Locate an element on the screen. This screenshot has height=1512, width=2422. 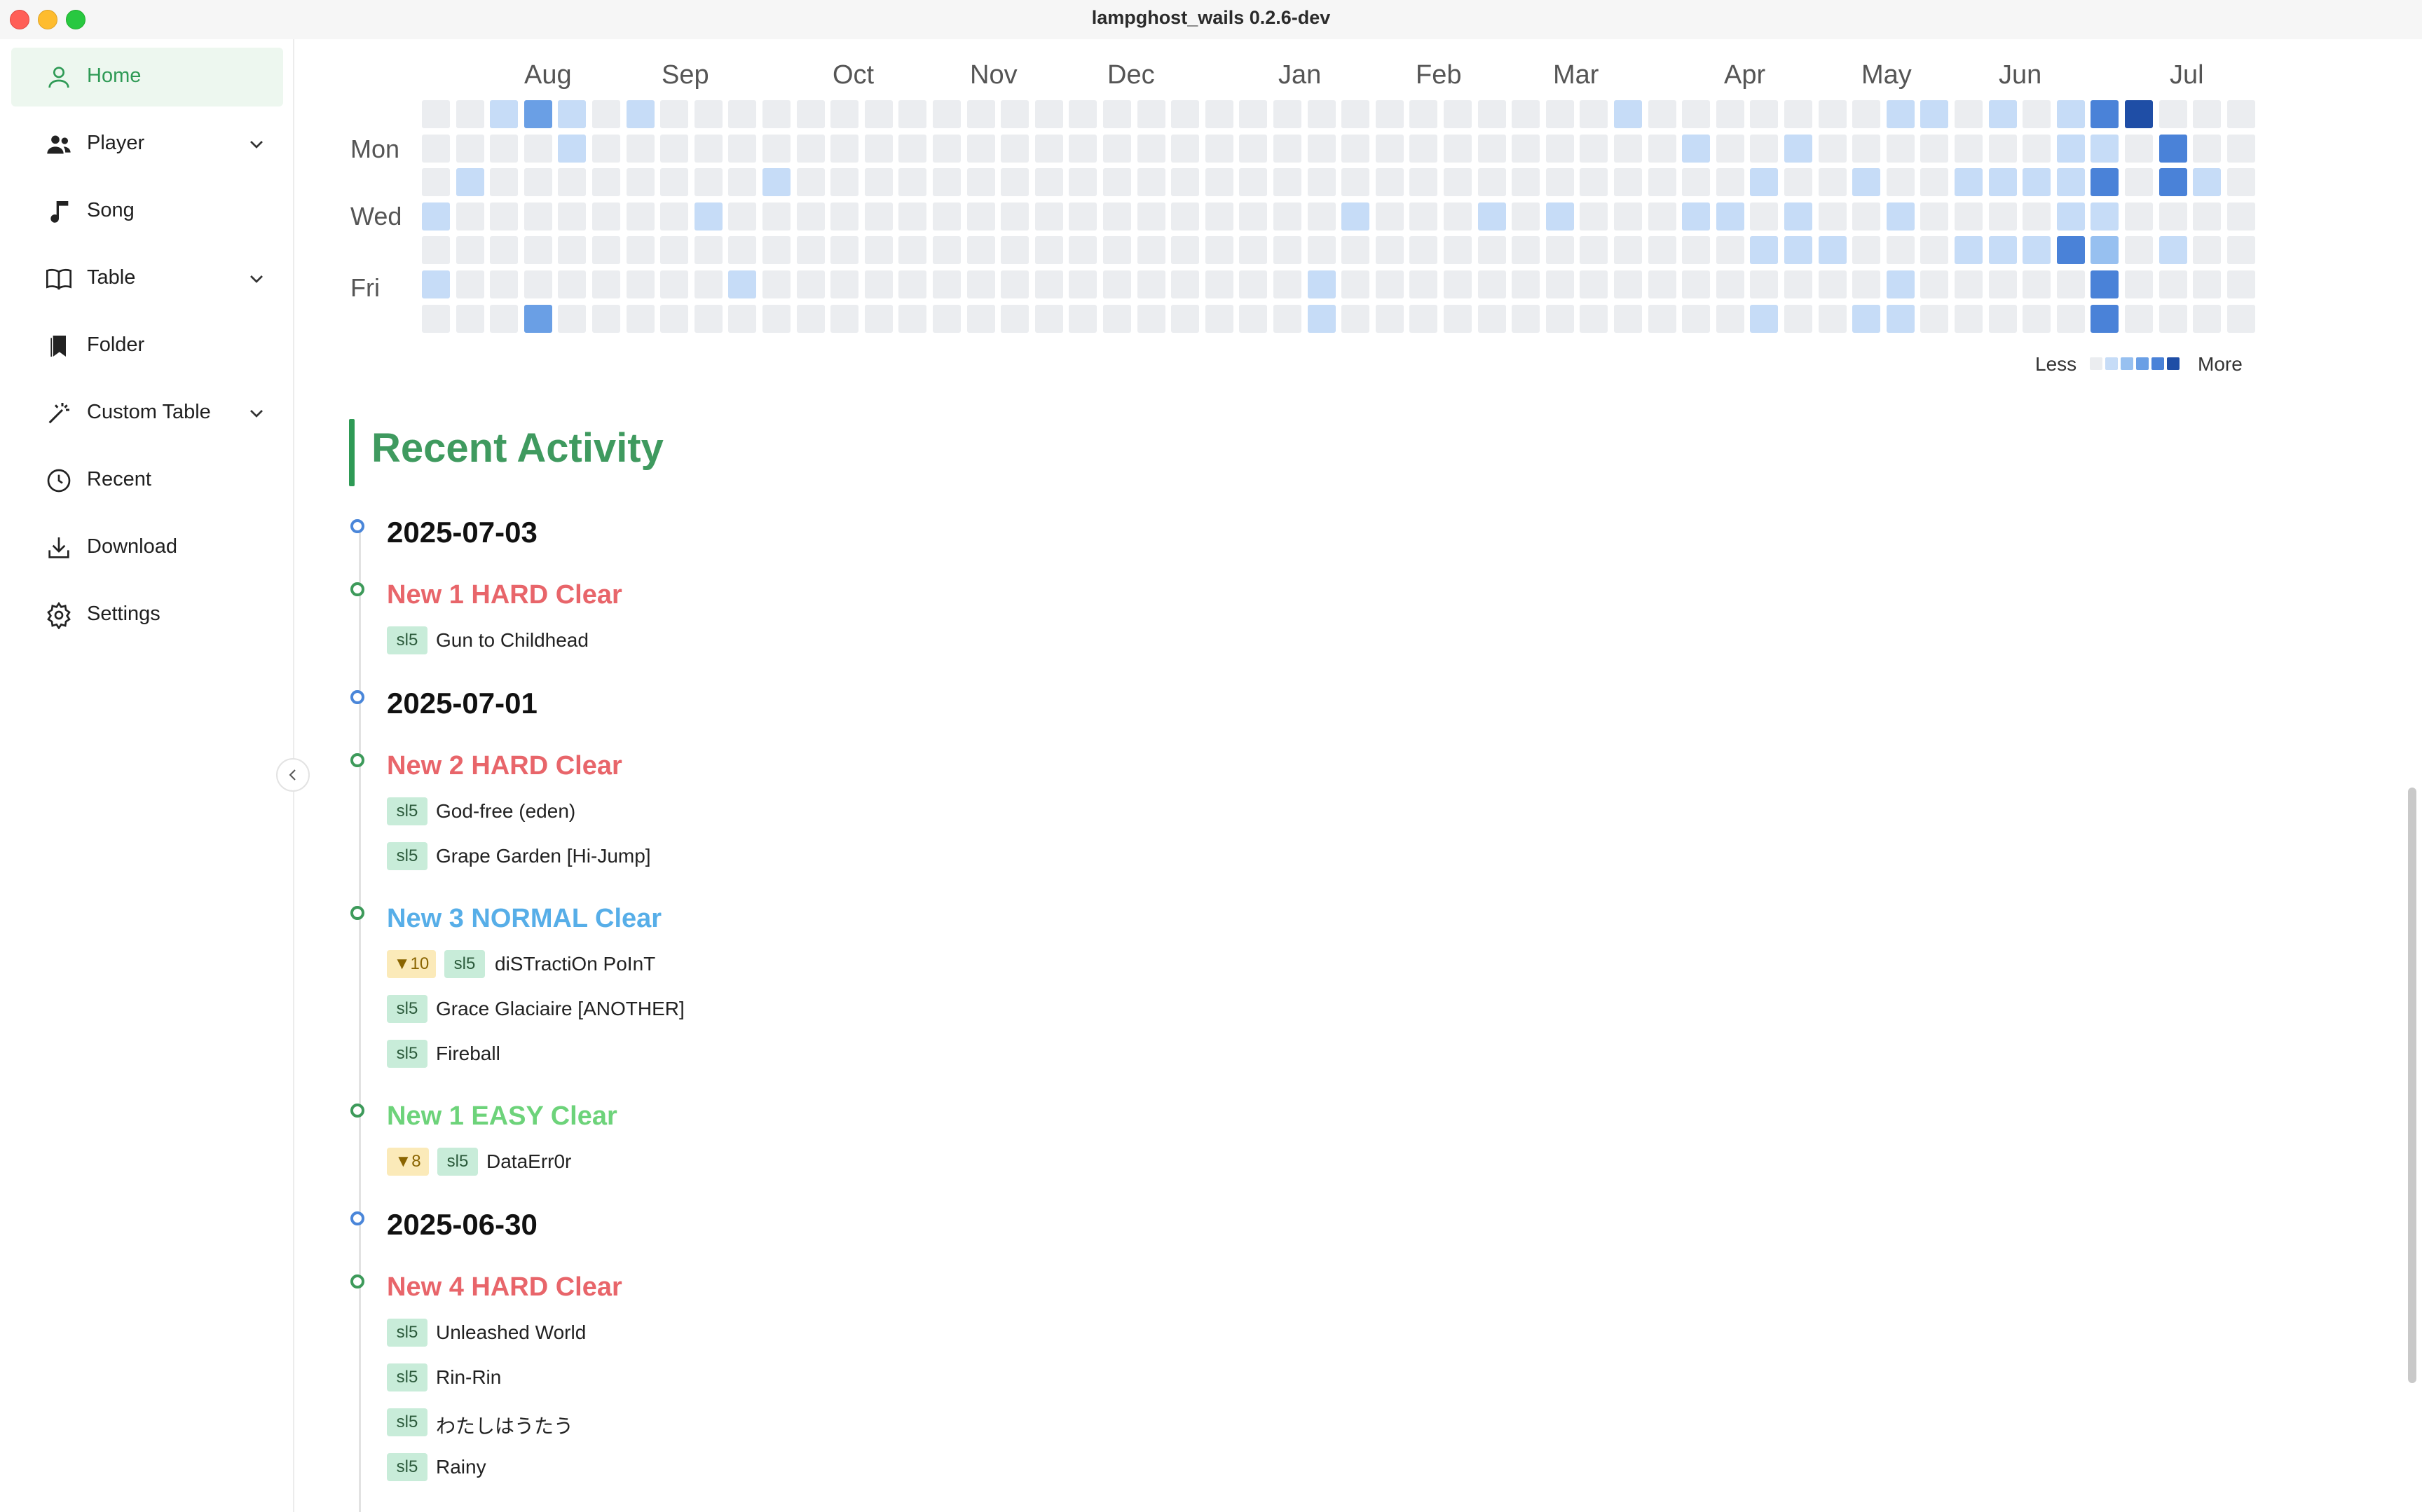
song-title: Fireball is located at coordinates (468, 1054).